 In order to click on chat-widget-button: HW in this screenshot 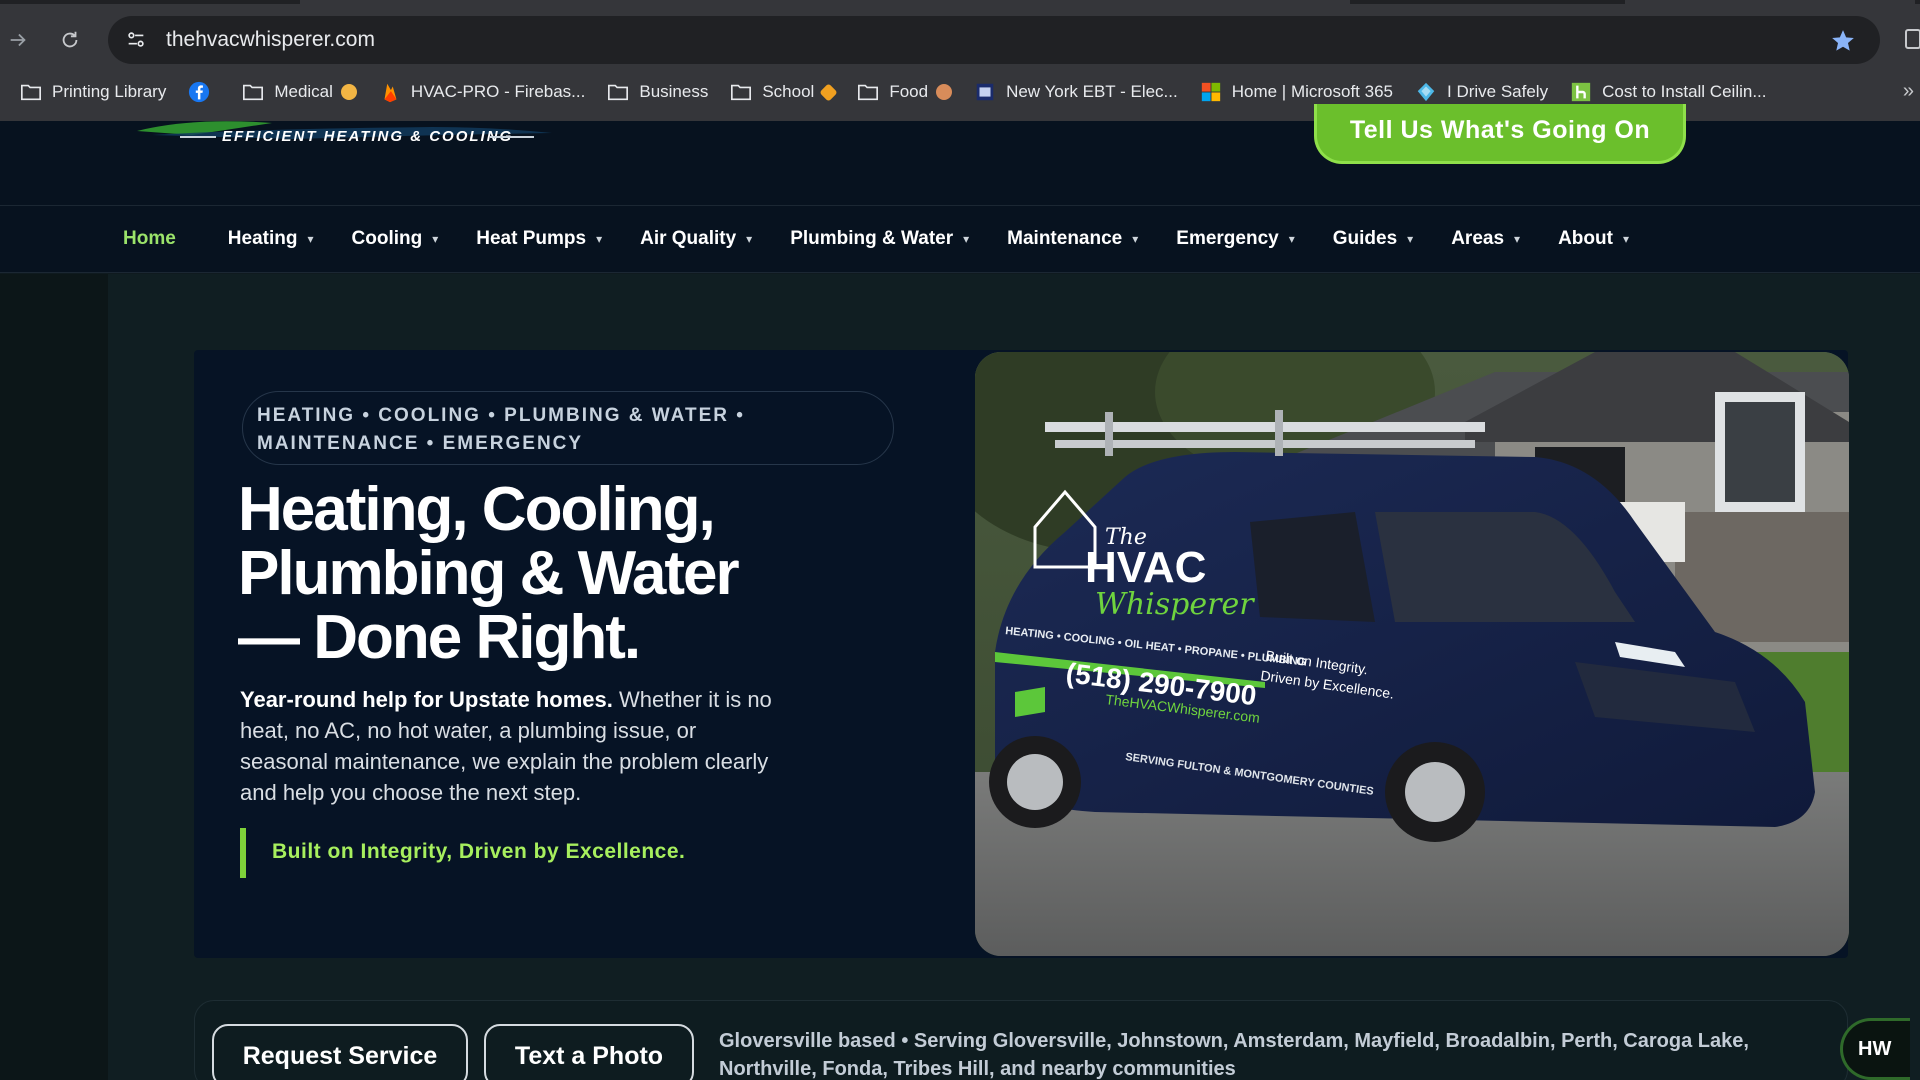, I will do `click(1875, 1049)`.